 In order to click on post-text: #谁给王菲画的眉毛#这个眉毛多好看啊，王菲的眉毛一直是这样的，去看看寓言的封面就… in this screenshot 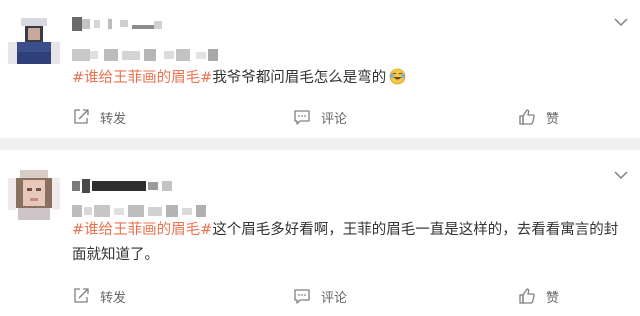, I will do `click(349, 243)`.